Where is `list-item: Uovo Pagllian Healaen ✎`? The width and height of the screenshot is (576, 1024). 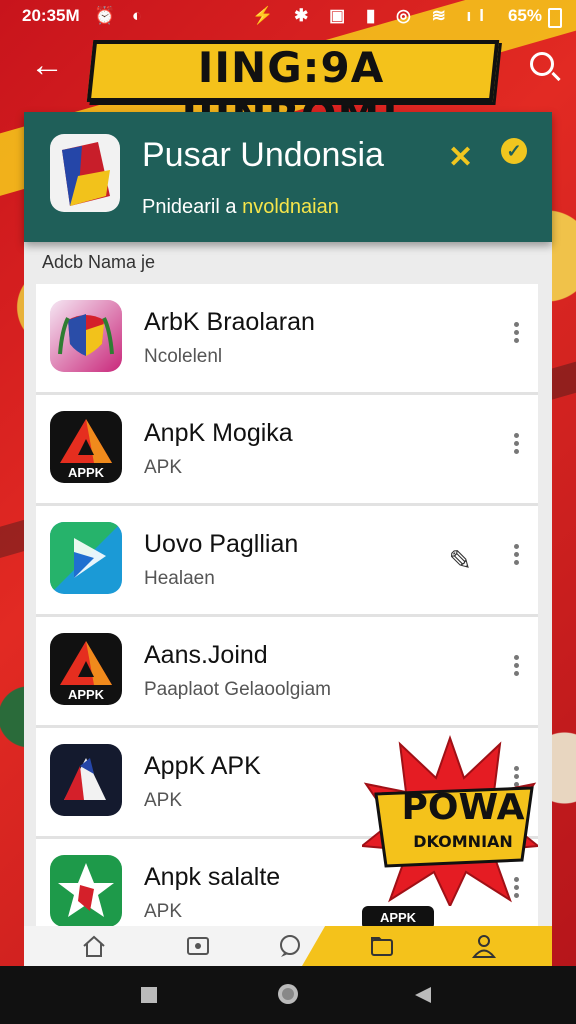
list-item: Uovo Pagllian Healaen ✎ is located at coordinates (287, 561).